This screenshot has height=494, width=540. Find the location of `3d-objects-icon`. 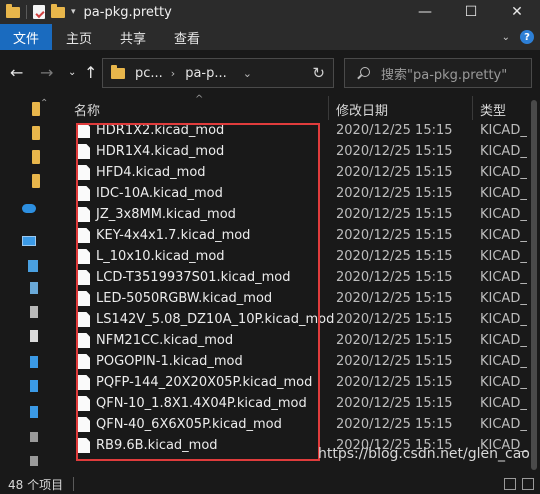

3d-objects-icon is located at coordinates (33, 266).